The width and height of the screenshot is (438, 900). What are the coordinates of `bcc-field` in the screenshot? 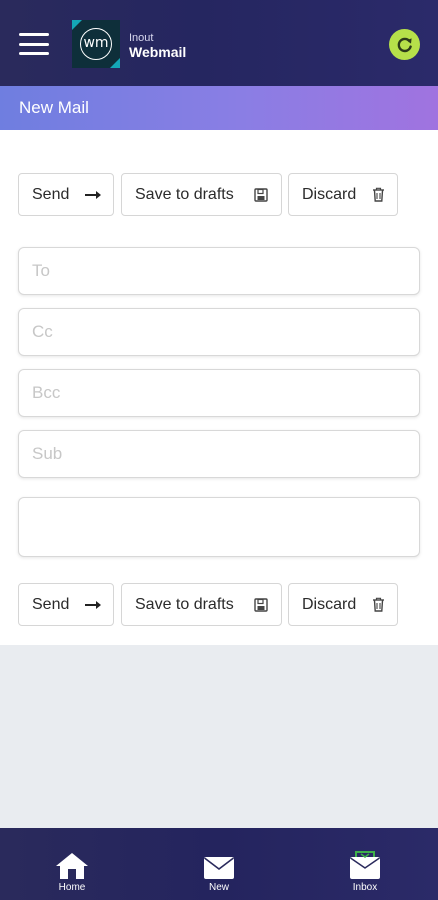 It's located at (219, 393).